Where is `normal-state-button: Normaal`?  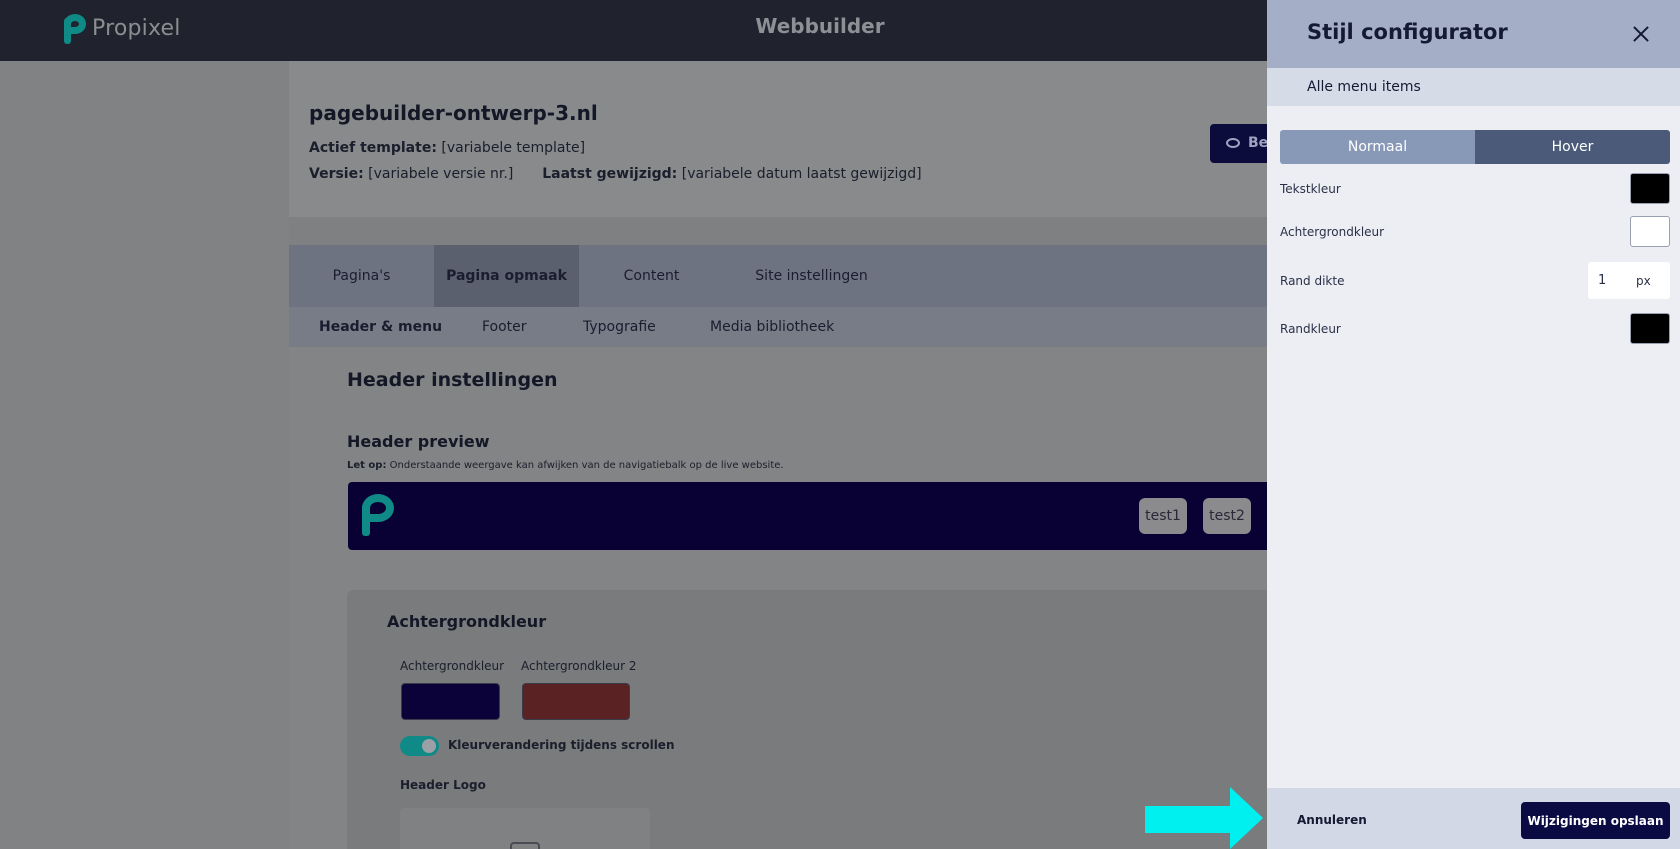 normal-state-button: Normaal is located at coordinates (1377, 147).